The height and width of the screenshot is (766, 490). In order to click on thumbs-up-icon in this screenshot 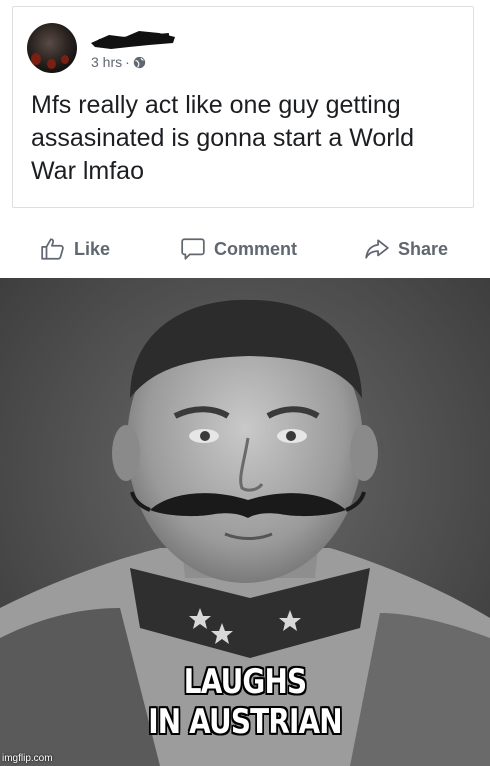, I will do `click(52, 249)`.